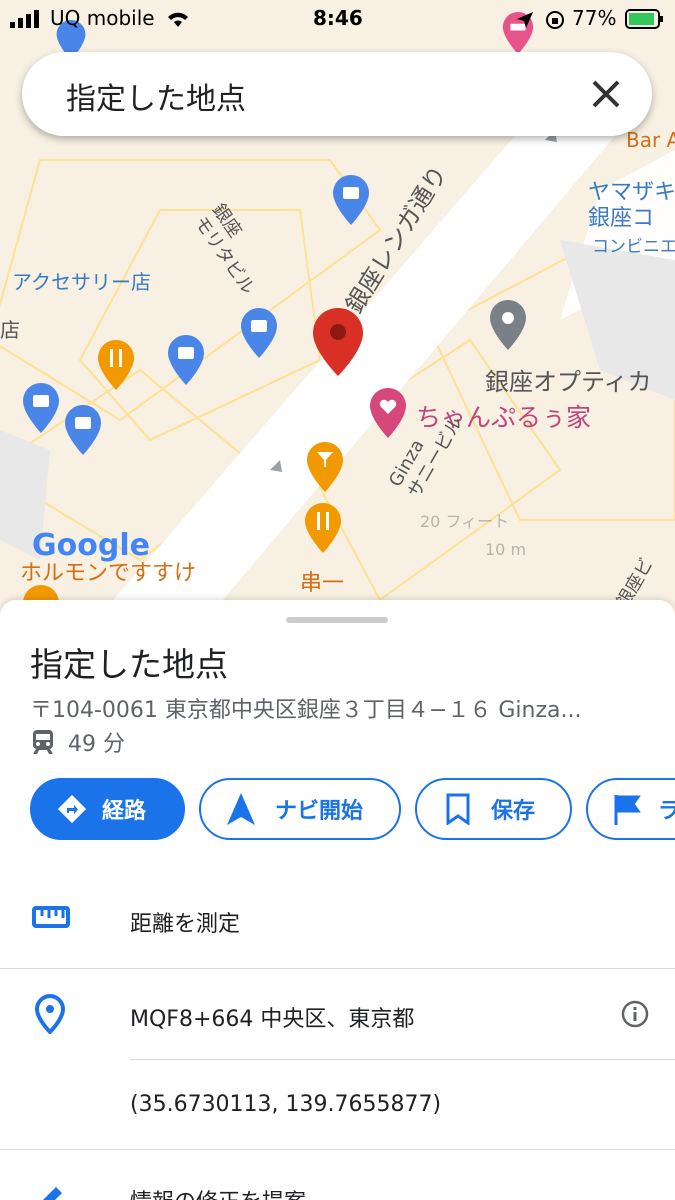 This screenshot has width=675, height=1200. What do you see at coordinates (178, 19) in the screenshot?
I see `wifi-icon` at bounding box center [178, 19].